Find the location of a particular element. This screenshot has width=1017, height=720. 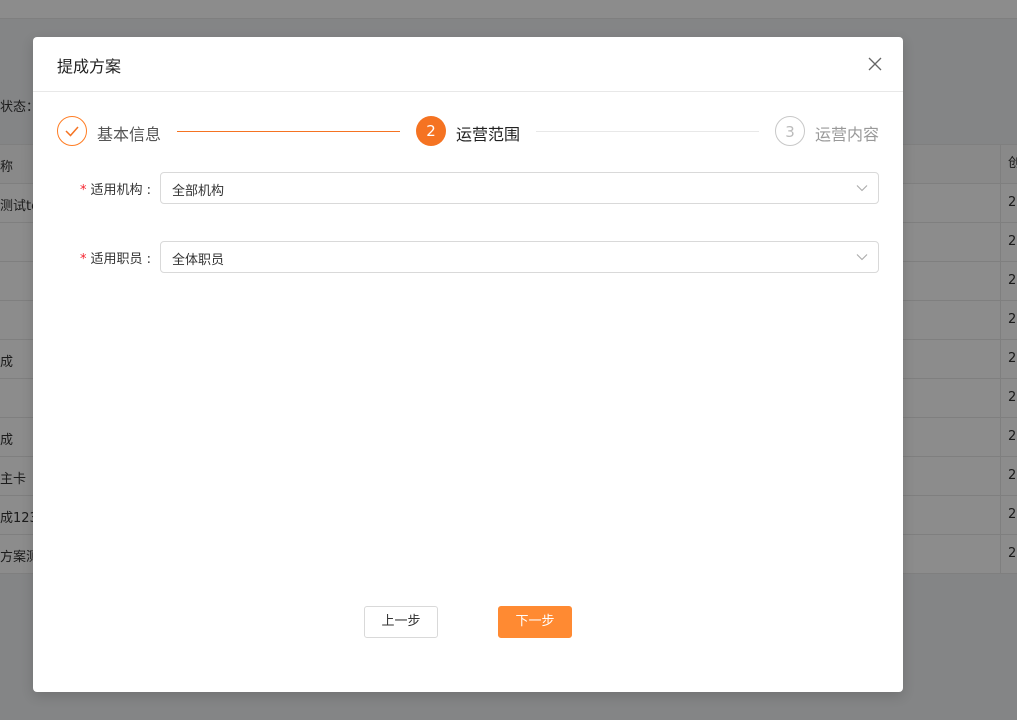

step-1-label: 基本信息 is located at coordinates (129, 134).